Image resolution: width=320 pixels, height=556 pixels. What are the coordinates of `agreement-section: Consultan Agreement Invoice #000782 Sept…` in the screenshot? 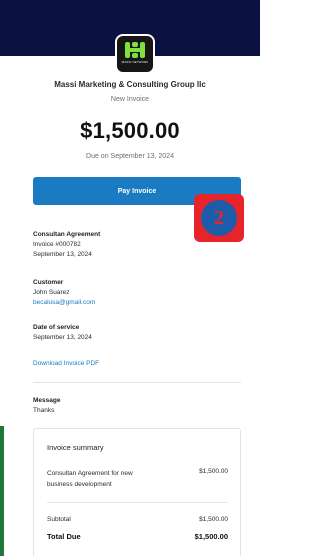 It's located at (66, 245).